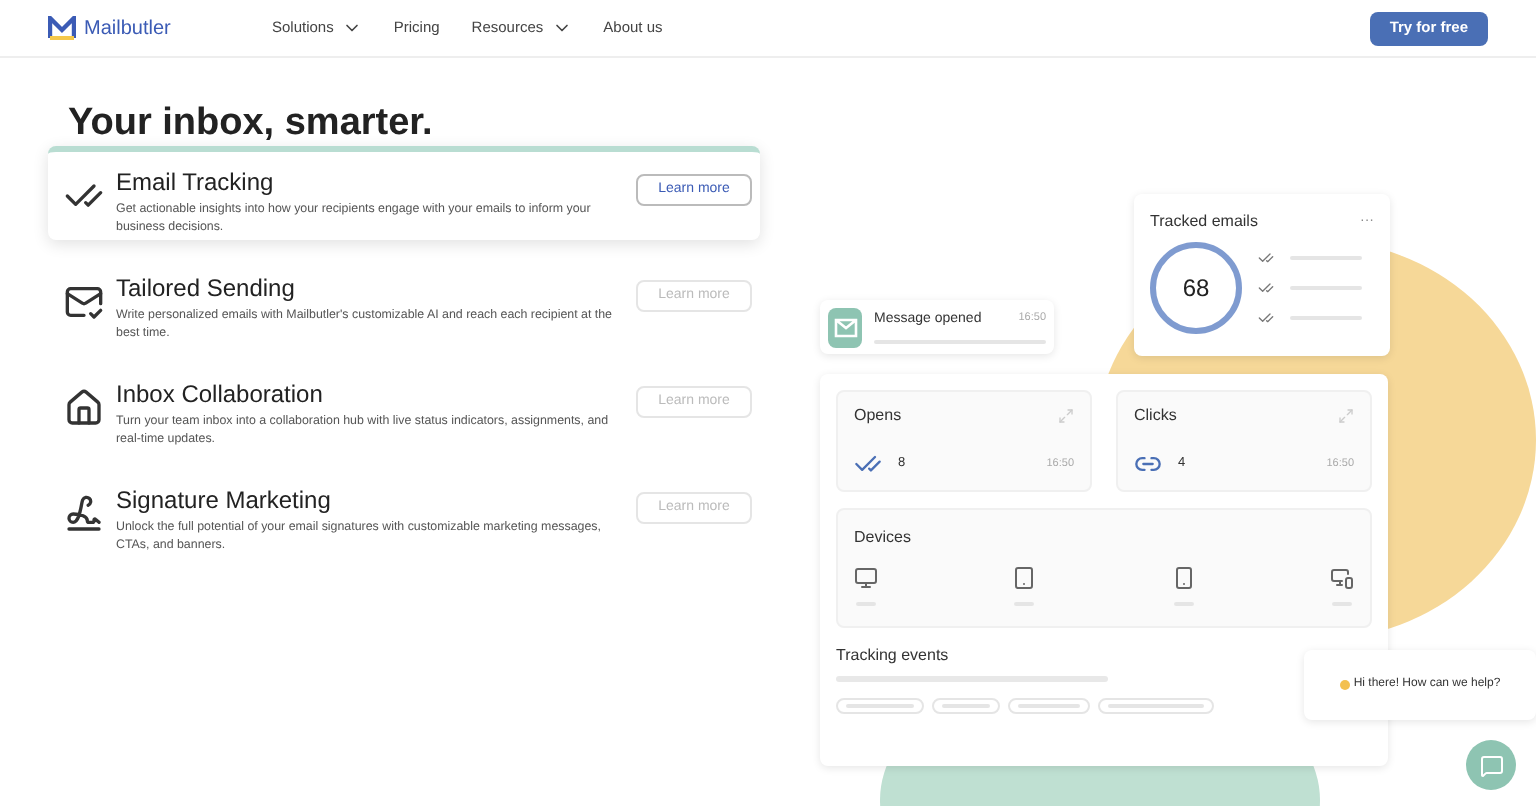 This screenshot has height=806, width=1536. I want to click on feature-title: Inbox Collaboration, so click(220, 394).